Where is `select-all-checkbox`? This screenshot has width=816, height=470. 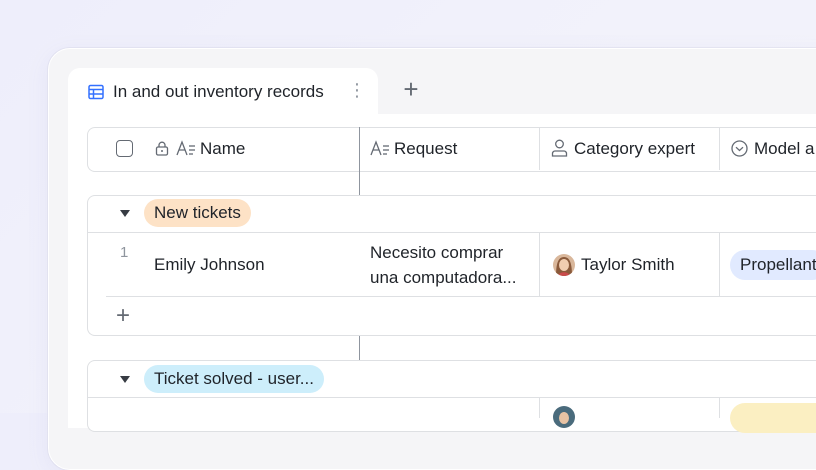 select-all-checkbox is located at coordinates (124, 148).